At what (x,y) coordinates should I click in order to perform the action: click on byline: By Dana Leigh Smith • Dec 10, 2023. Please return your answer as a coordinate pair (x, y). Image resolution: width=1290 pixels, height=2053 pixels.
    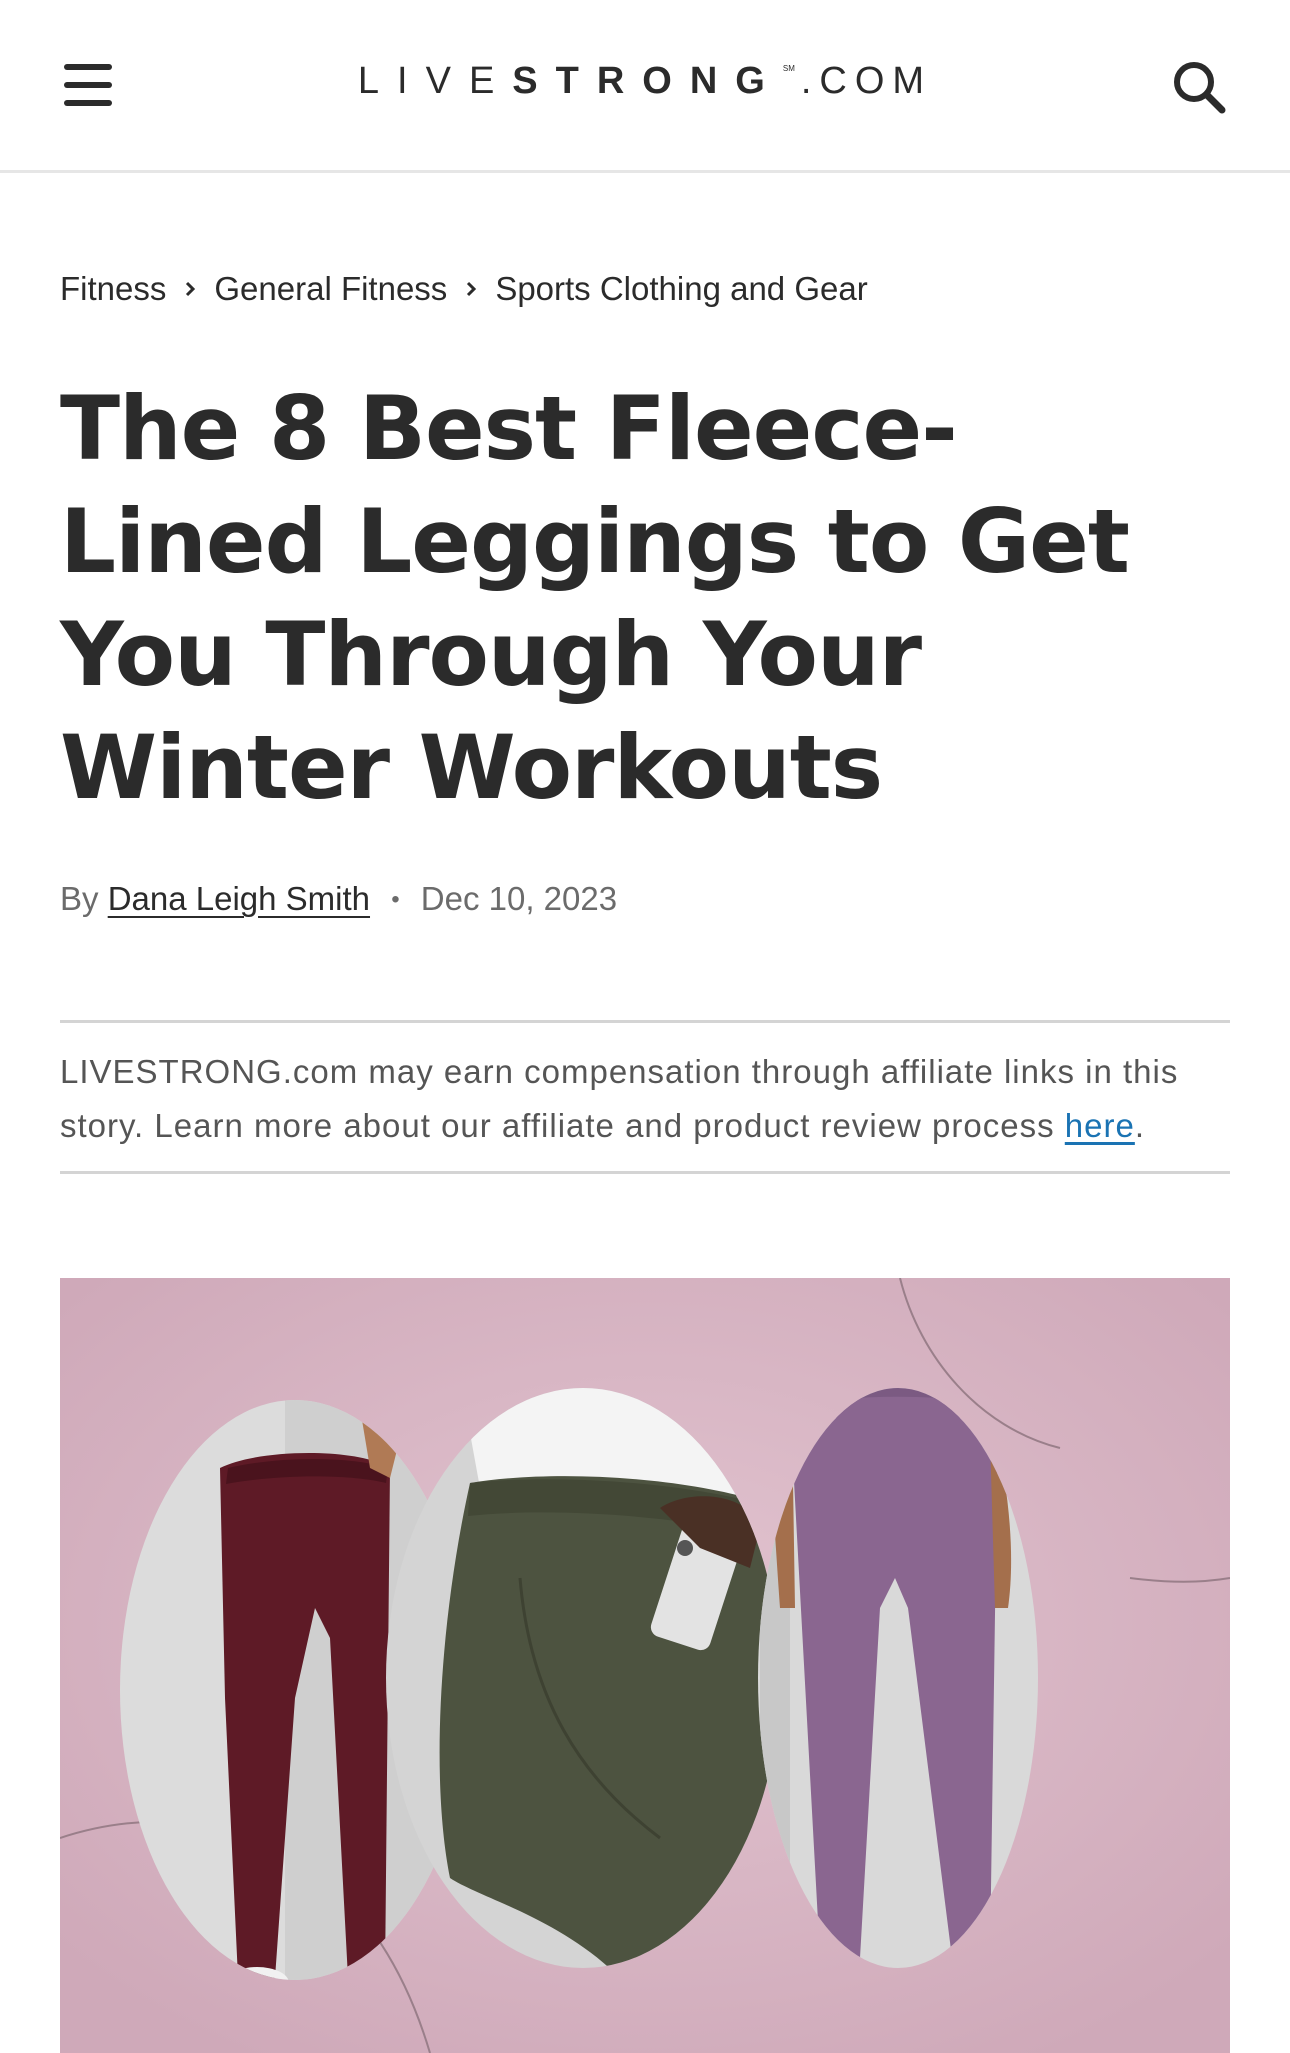
    Looking at the image, I should click on (338, 899).